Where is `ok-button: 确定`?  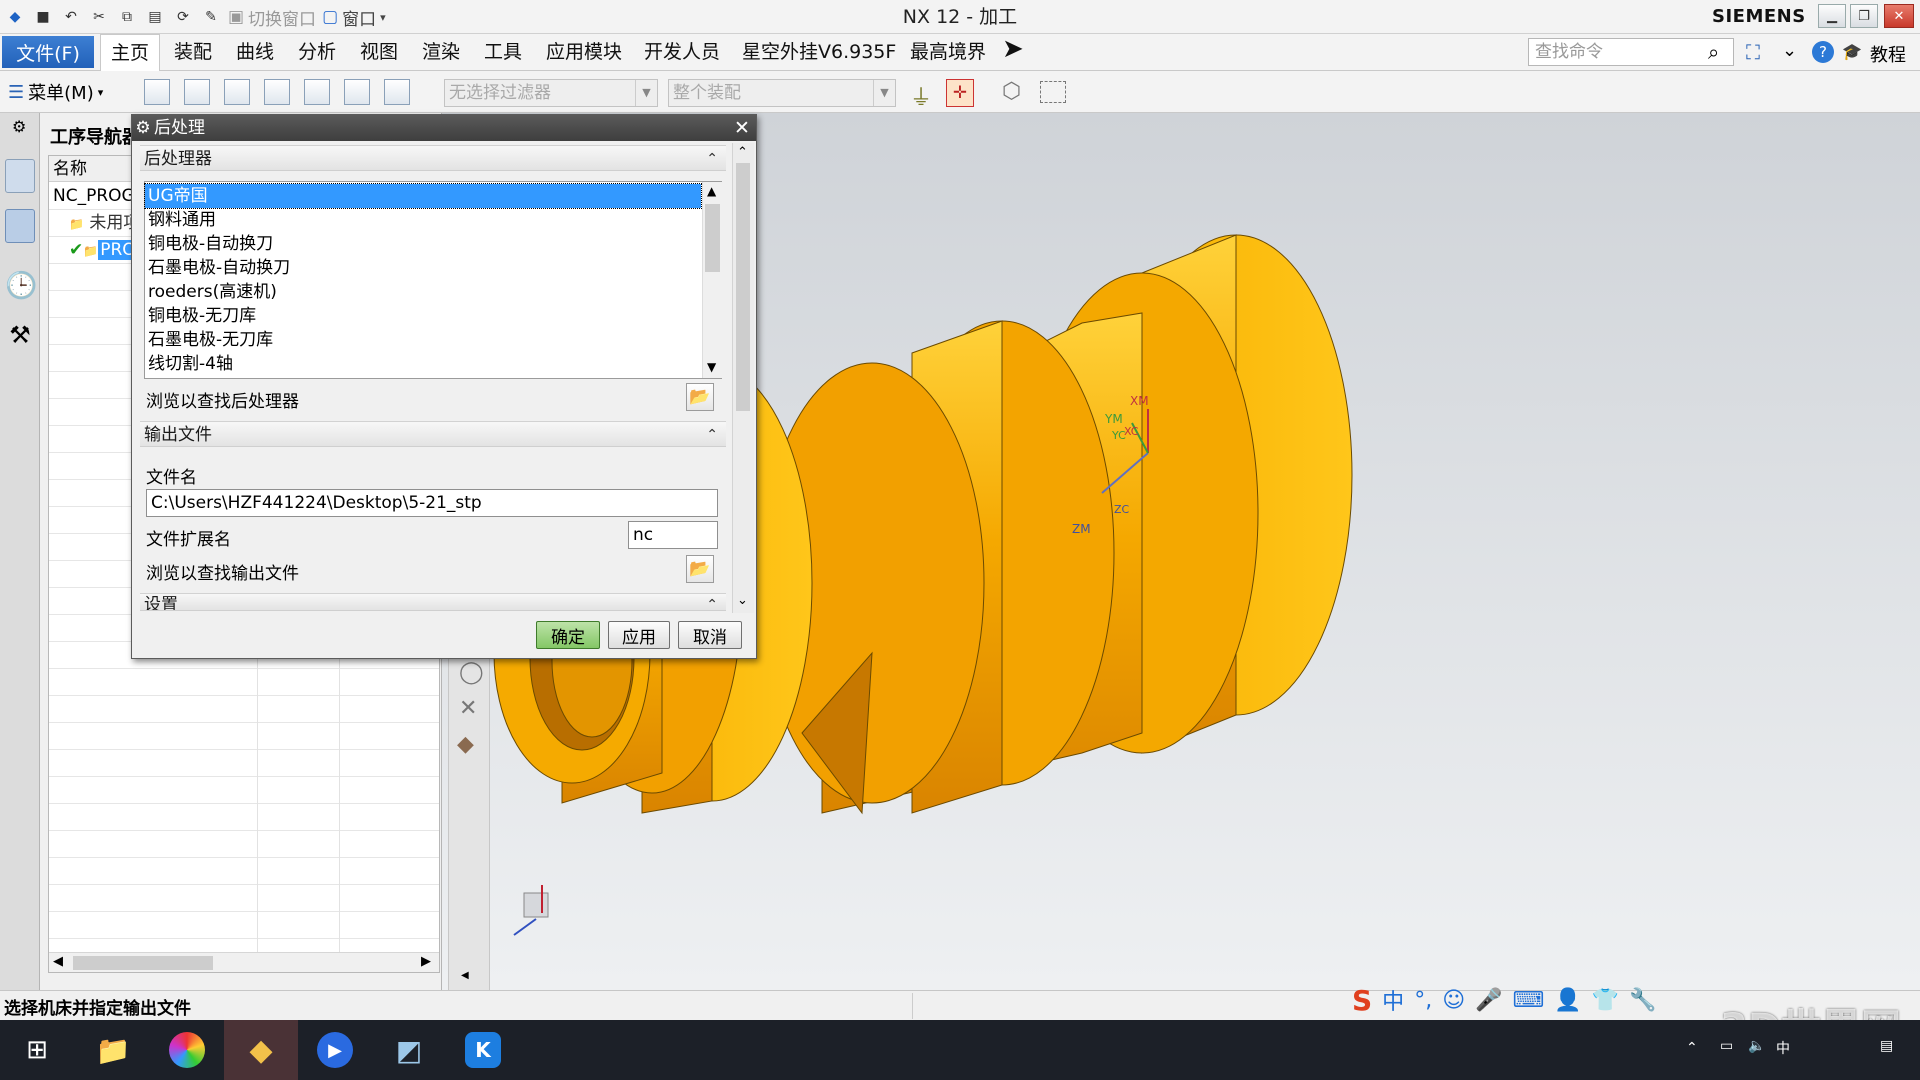 ok-button: 确定 is located at coordinates (568, 635).